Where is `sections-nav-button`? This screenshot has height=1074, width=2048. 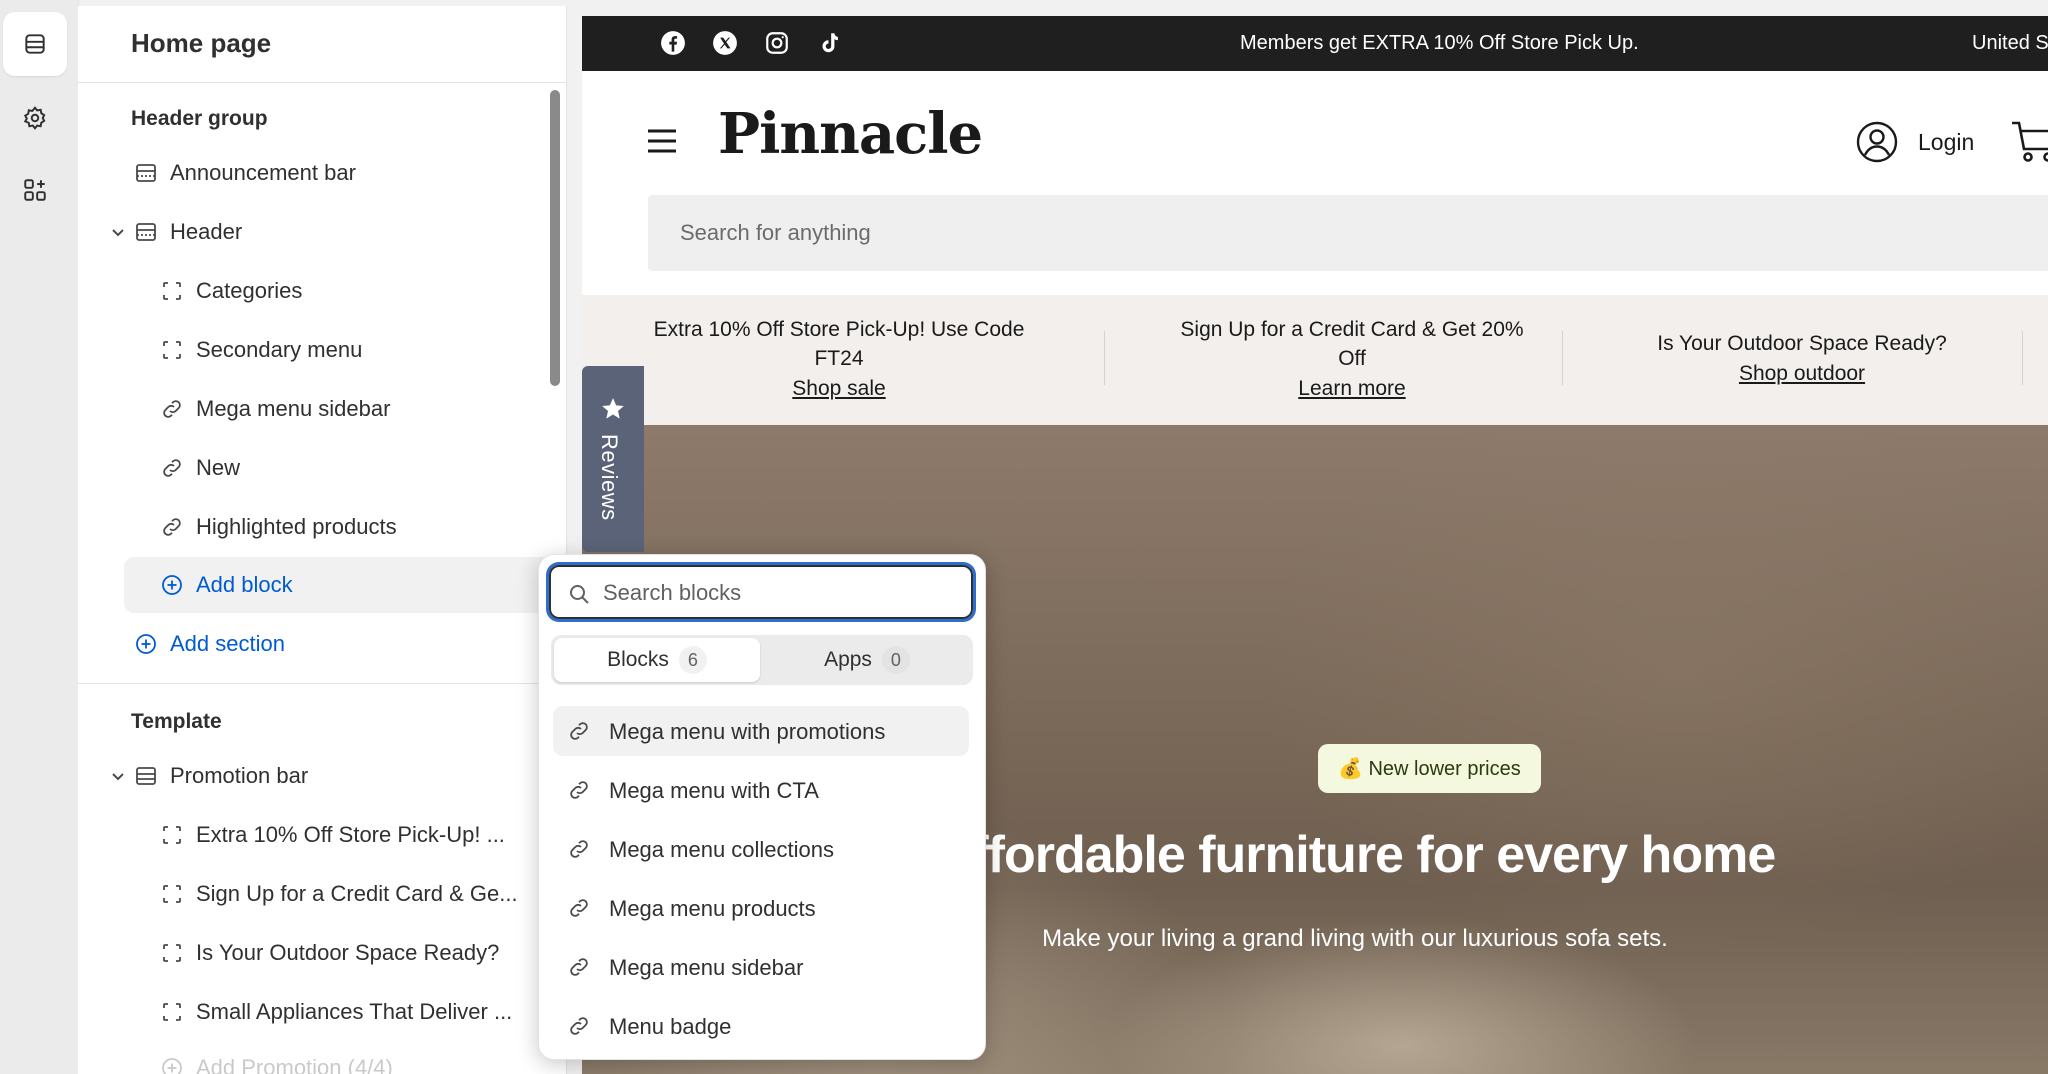 sections-nav-button is located at coordinates (35, 44).